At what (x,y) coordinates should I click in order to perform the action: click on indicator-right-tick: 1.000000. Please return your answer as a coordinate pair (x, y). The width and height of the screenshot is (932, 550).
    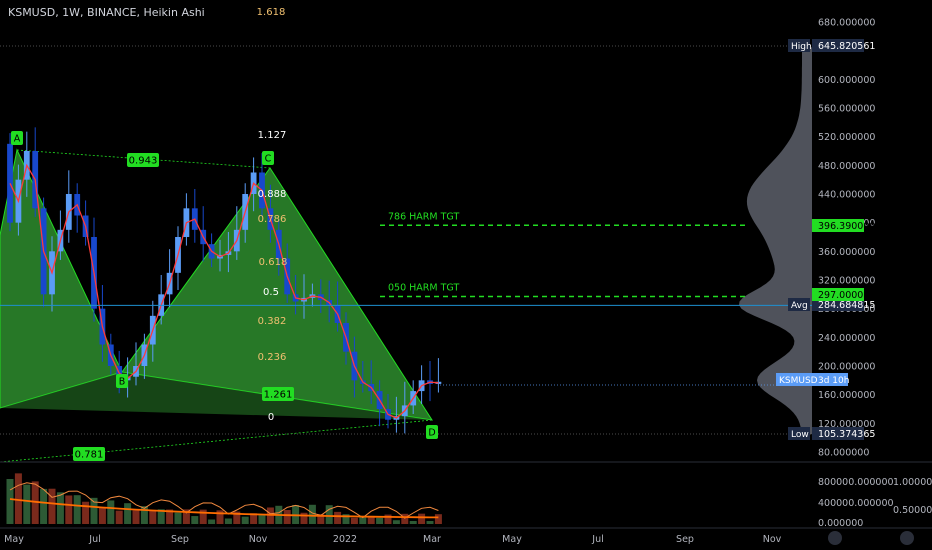
    Looking at the image, I should click on (912, 482).